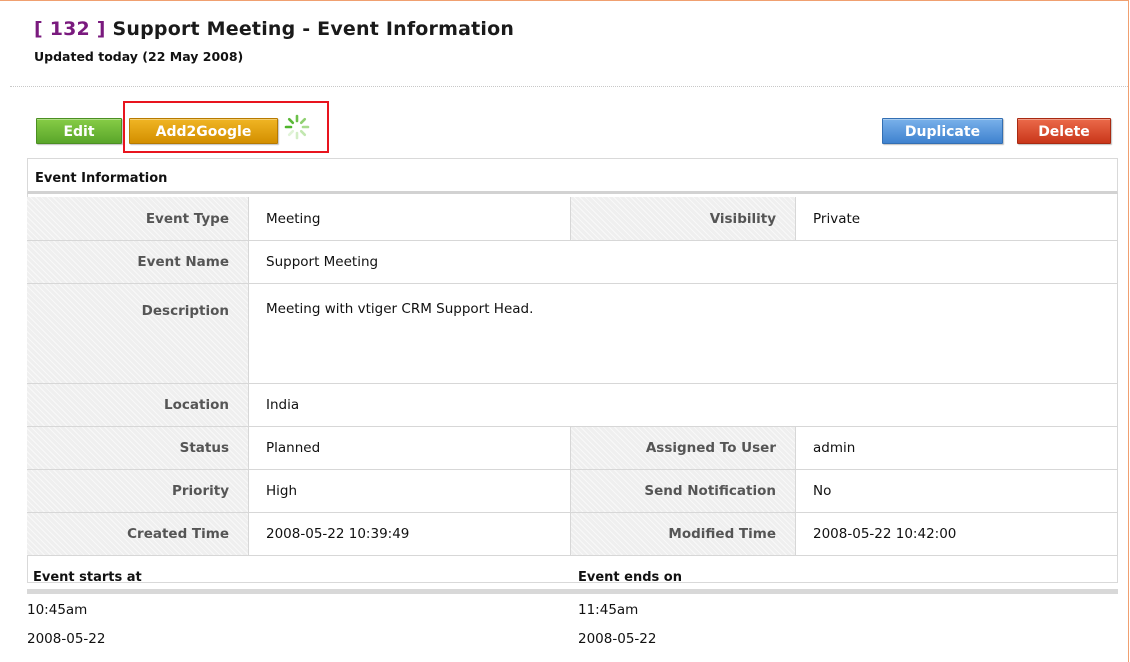  Describe the element at coordinates (410, 491) in the screenshot. I see `priority-value: High` at that location.